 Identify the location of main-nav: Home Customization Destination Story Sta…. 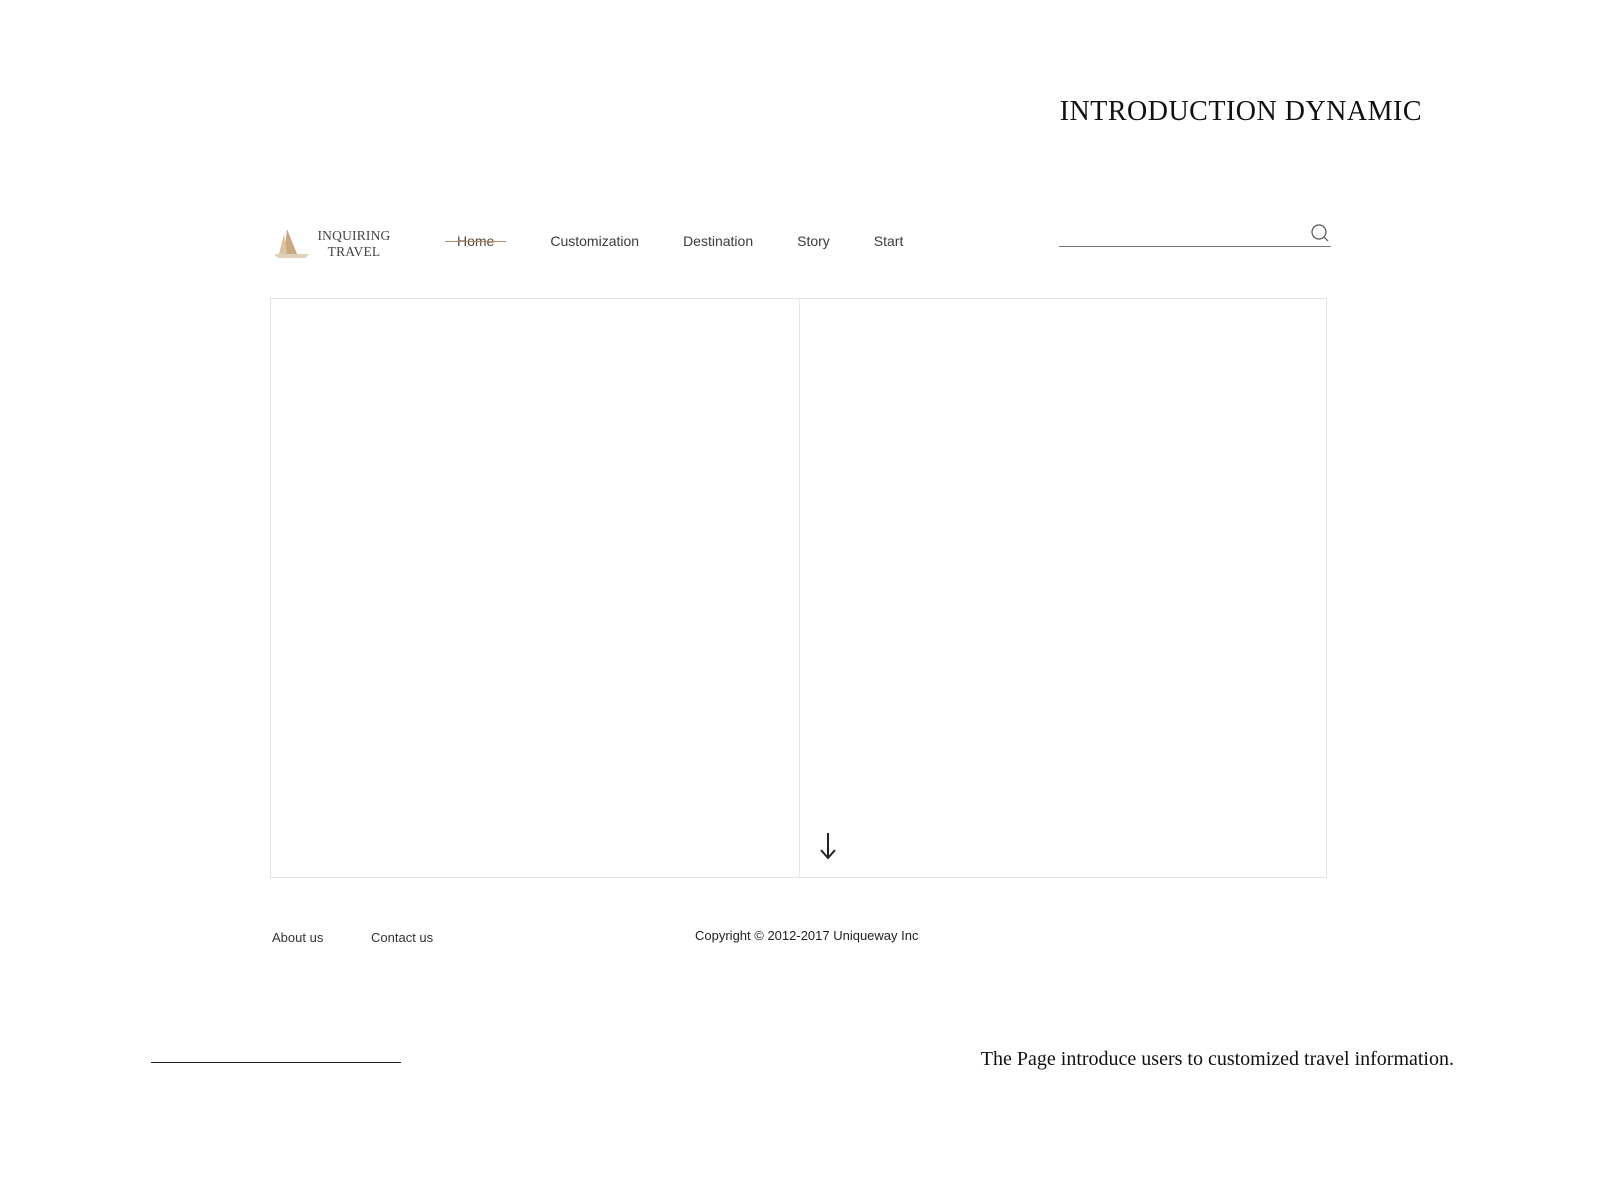
(696, 241).